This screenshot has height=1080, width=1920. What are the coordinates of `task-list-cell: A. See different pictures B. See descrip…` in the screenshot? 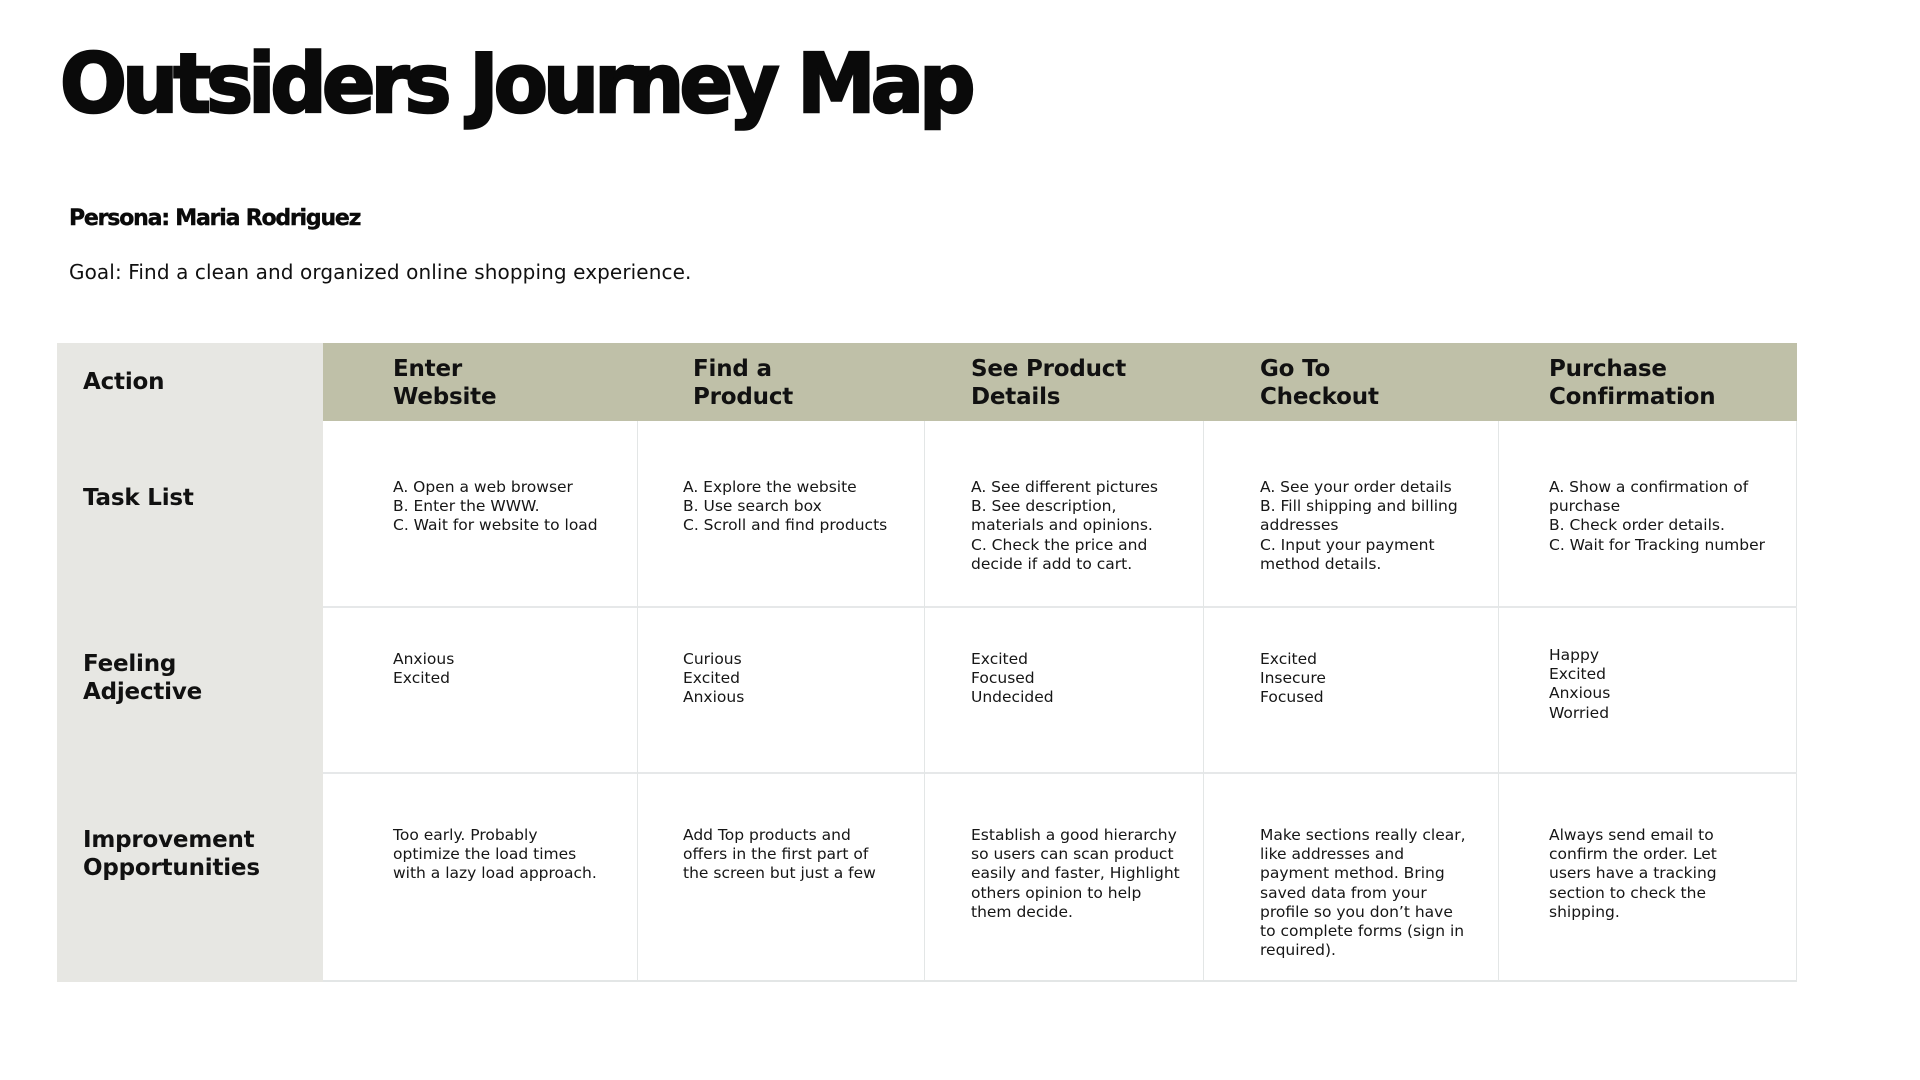 It's located at (1064, 525).